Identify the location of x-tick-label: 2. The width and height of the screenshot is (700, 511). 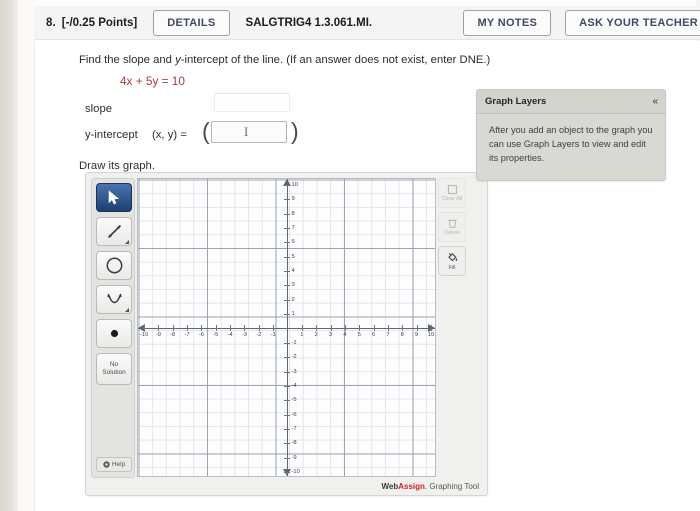
(316, 334).